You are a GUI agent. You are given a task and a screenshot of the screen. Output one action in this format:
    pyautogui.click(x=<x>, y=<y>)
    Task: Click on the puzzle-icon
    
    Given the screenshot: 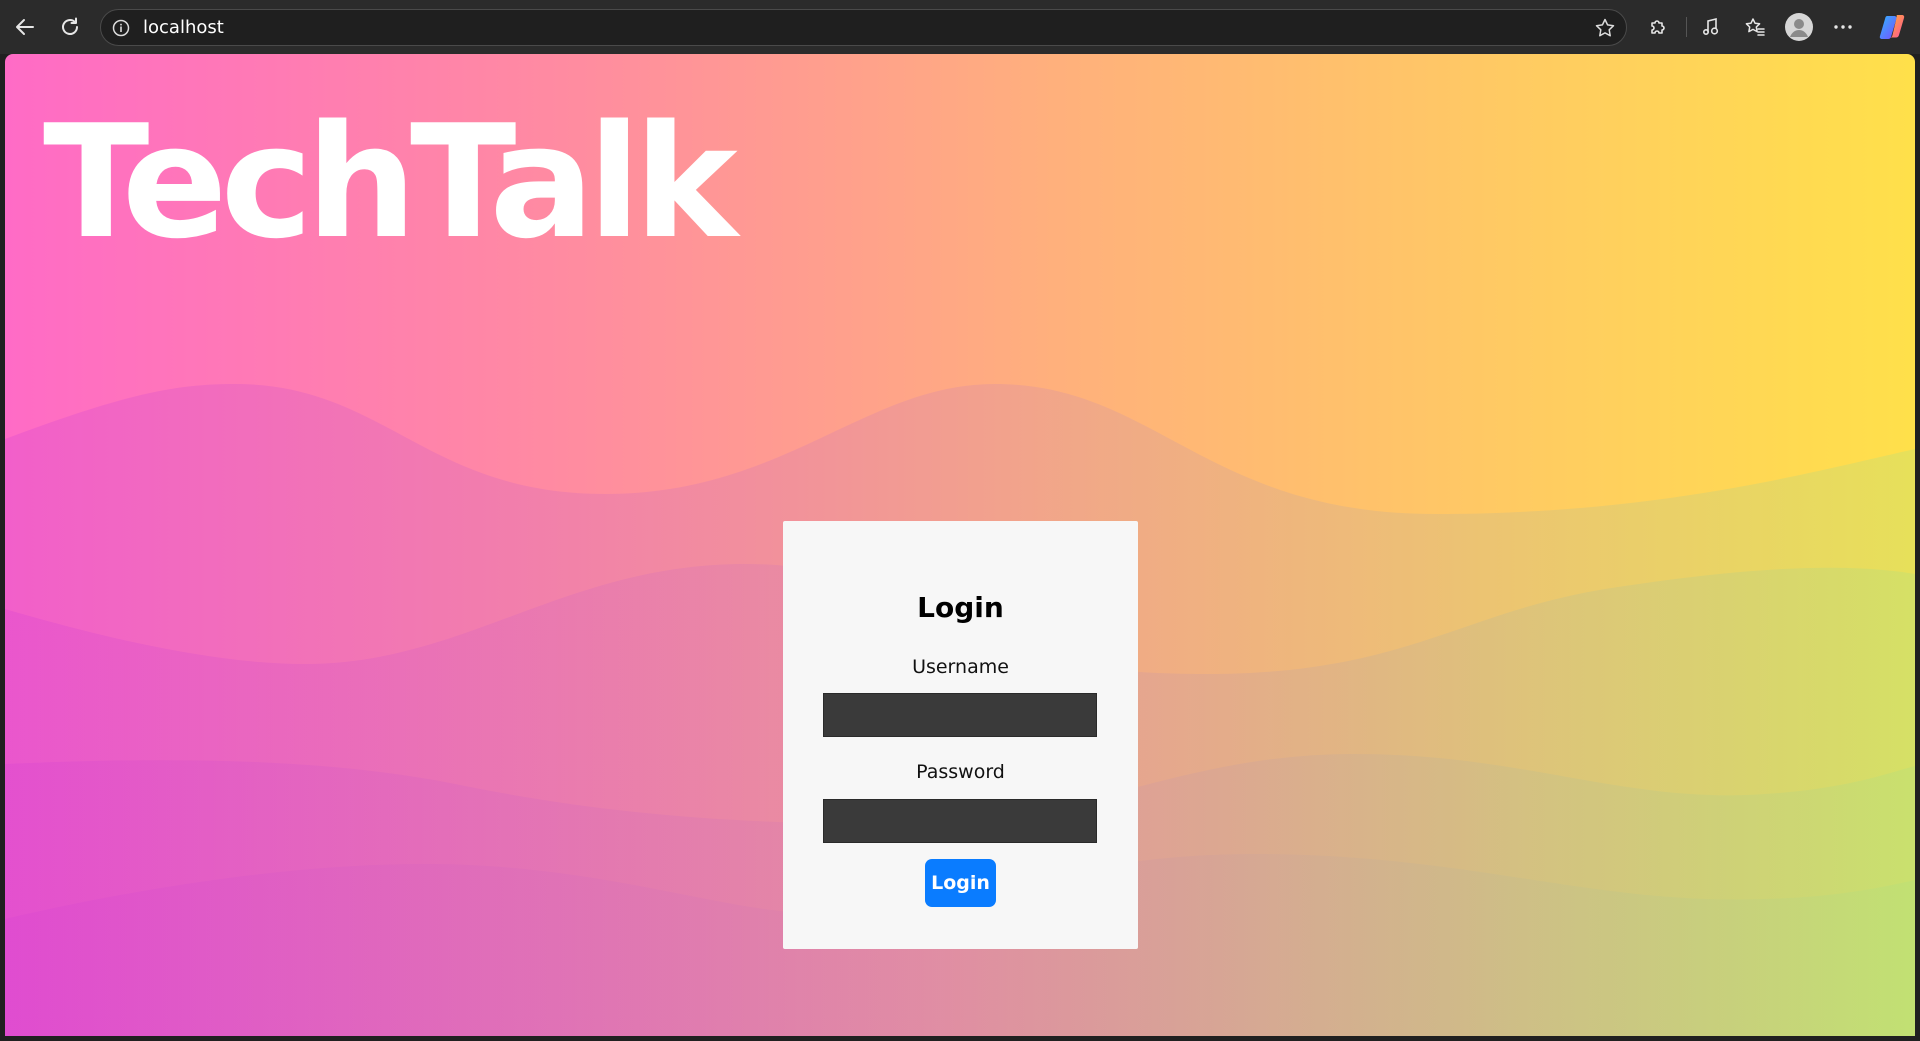 What is the action you would take?
    pyautogui.click(x=1658, y=27)
    